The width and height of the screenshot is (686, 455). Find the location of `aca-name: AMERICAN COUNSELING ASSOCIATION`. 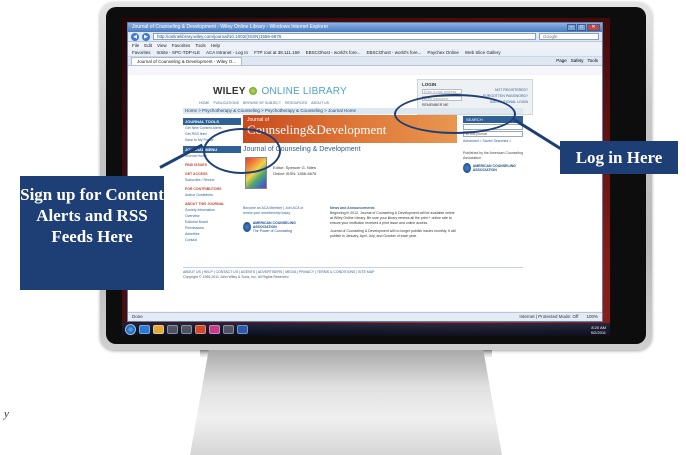

aca-name: AMERICAN COUNSELING ASSOCIATION is located at coordinates (274, 225).